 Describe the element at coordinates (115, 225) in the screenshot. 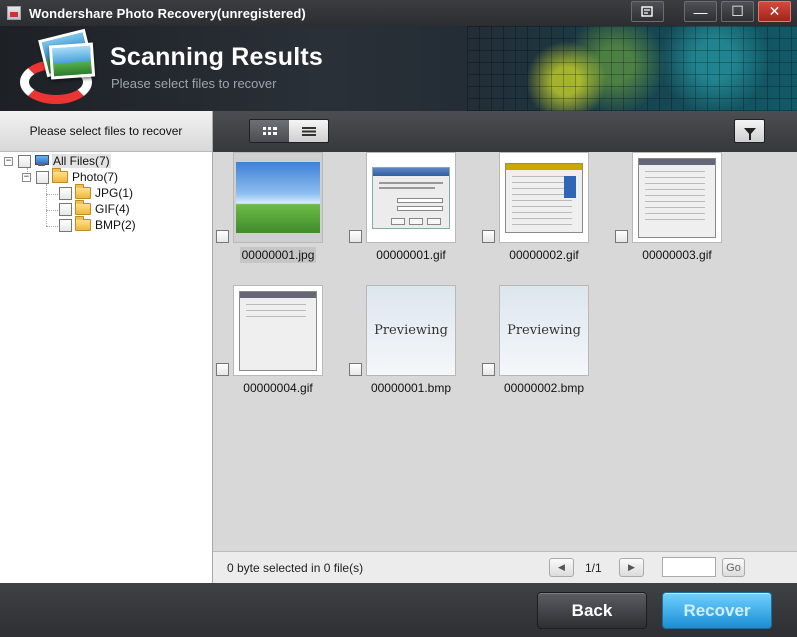

I see `tree-node-label: BMP(2)` at that location.